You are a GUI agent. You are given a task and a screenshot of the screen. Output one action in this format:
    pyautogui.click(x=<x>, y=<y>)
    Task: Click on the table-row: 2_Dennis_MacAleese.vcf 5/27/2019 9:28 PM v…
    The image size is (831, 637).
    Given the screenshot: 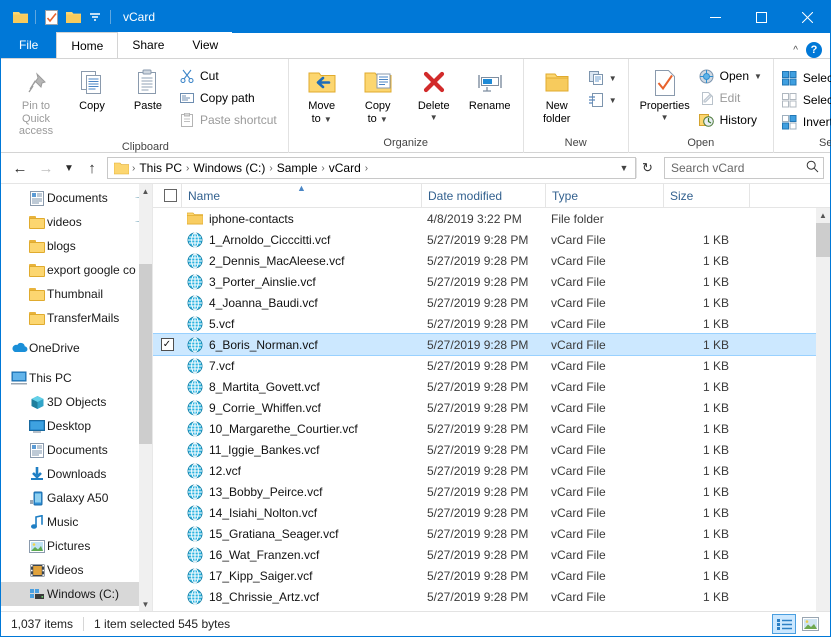 What is the action you would take?
    pyautogui.click(x=491, y=260)
    